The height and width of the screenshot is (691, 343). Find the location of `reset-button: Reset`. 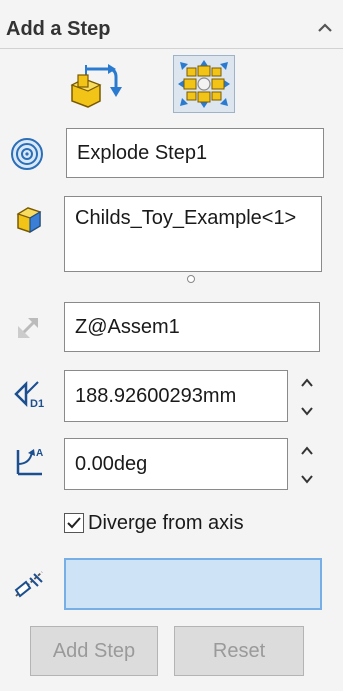

reset-button: Reset is located at coordinates (239, 651).